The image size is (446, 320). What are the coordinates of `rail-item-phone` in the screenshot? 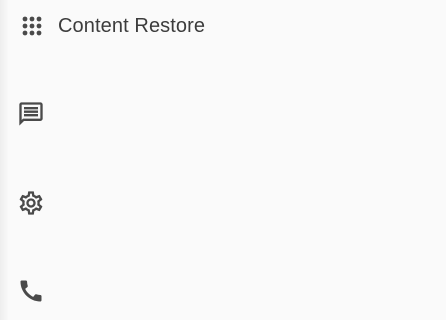 It's located at (31, 291).